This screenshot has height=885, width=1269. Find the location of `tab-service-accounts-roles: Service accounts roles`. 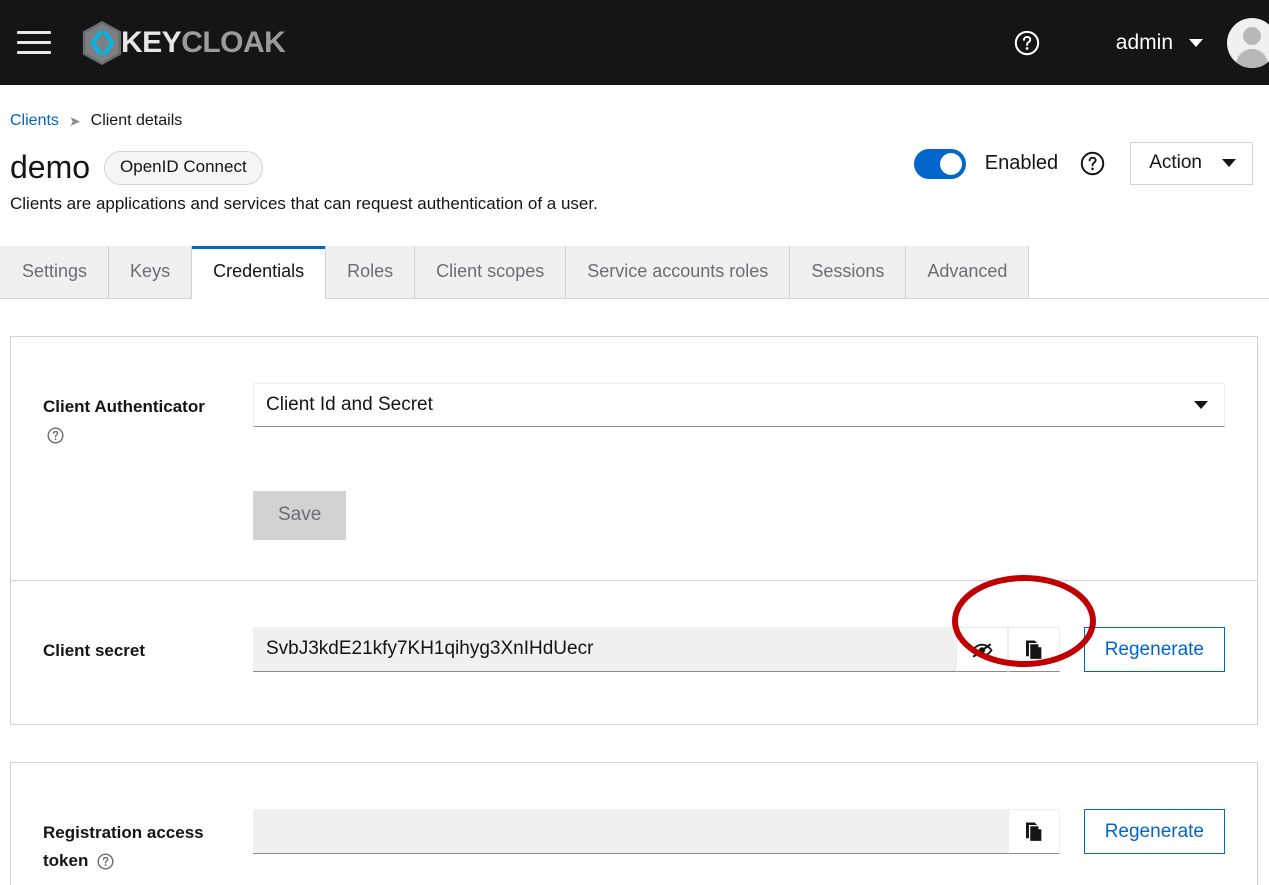

tab-service-accounts-roles: Service accounts roles is located at coordinates (678, 272).